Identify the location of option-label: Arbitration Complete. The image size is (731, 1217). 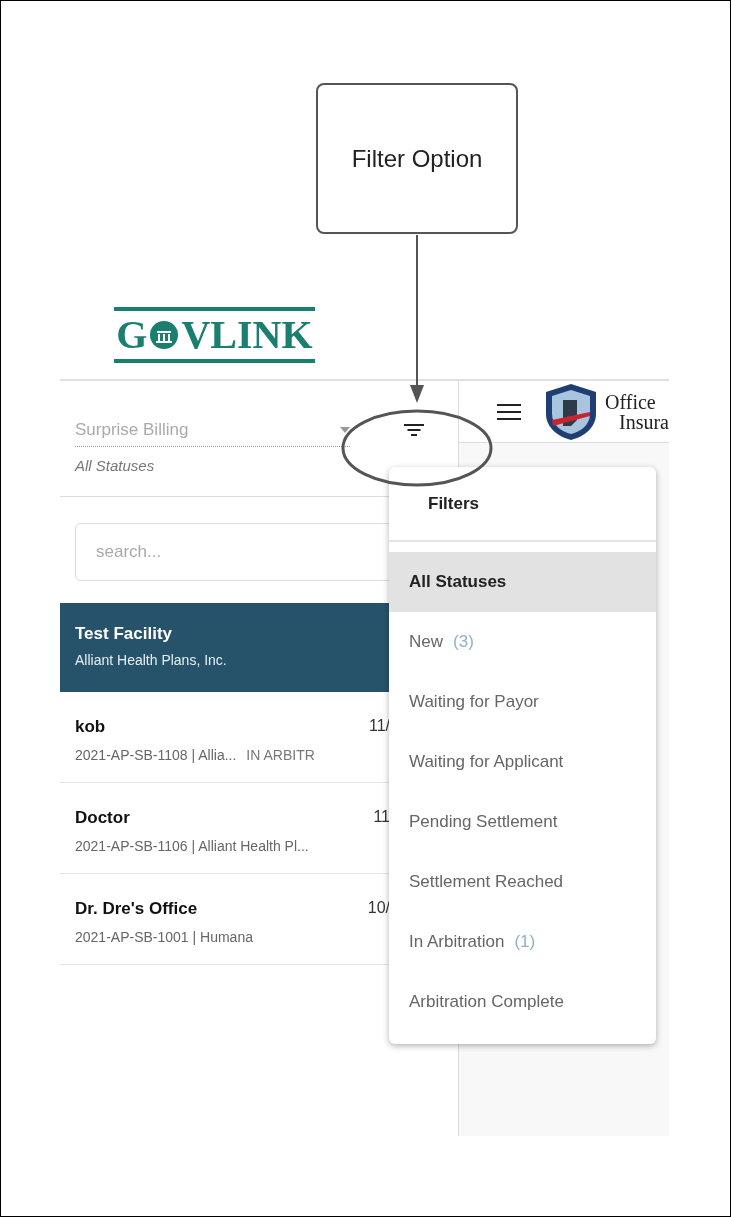
(486, 1002).